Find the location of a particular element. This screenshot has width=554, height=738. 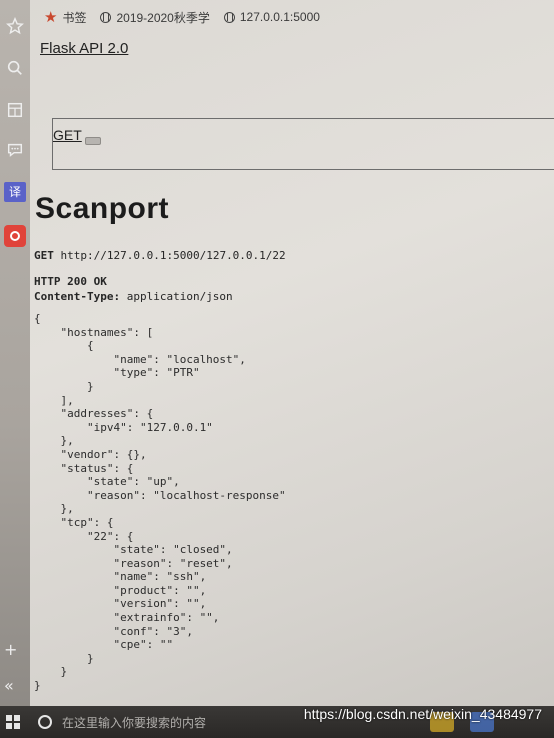

plus-icon: + is located at coordinates (10, 649).